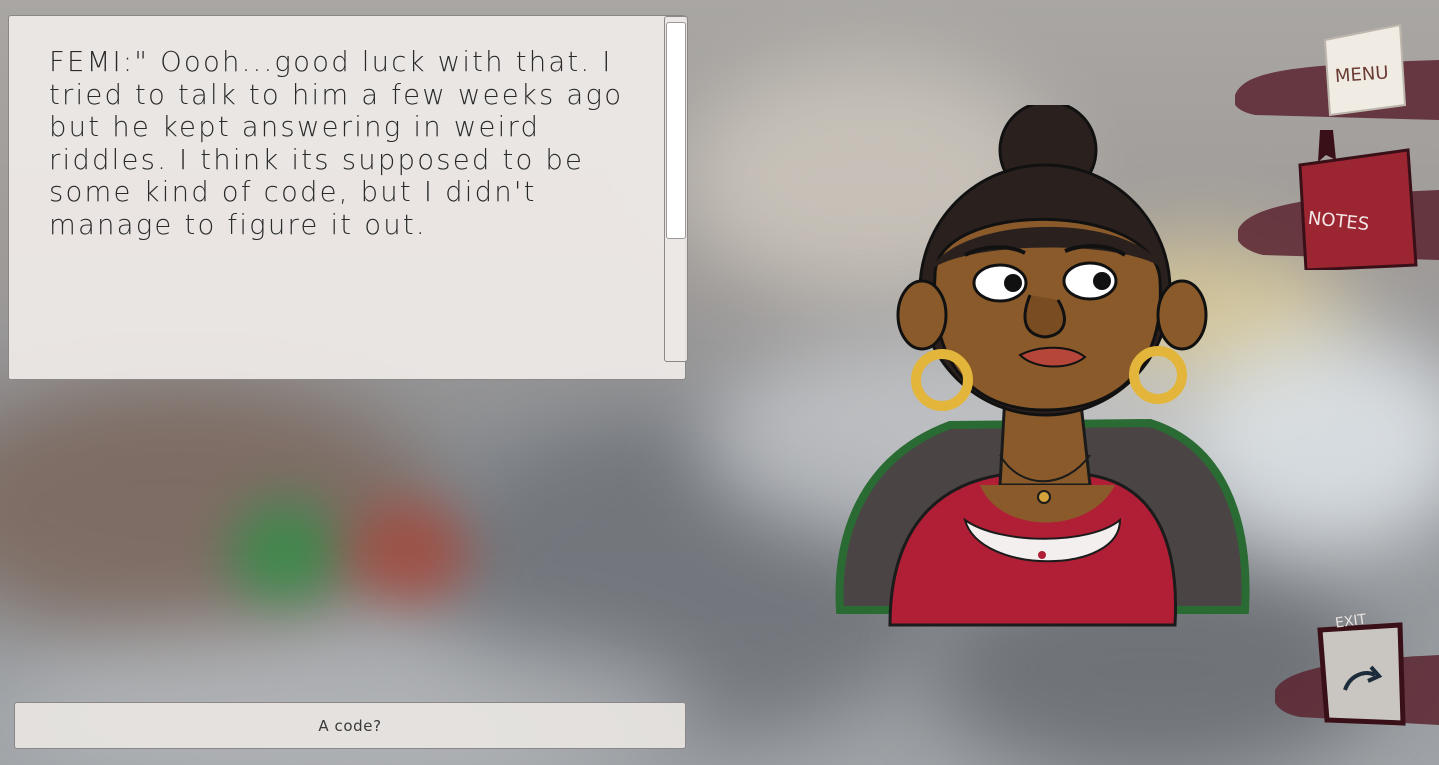 The width and height of the screenshot is (1439, 765). I want to click on notebook-icon: NOTES, so click(1337, 201).